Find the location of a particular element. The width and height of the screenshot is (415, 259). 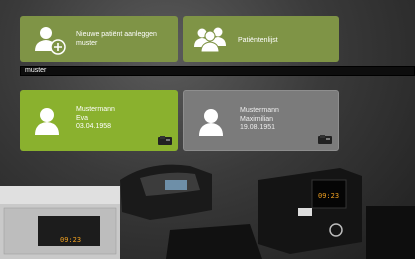

patient-first-name: Maximilian is located at coordinates (257, 119).